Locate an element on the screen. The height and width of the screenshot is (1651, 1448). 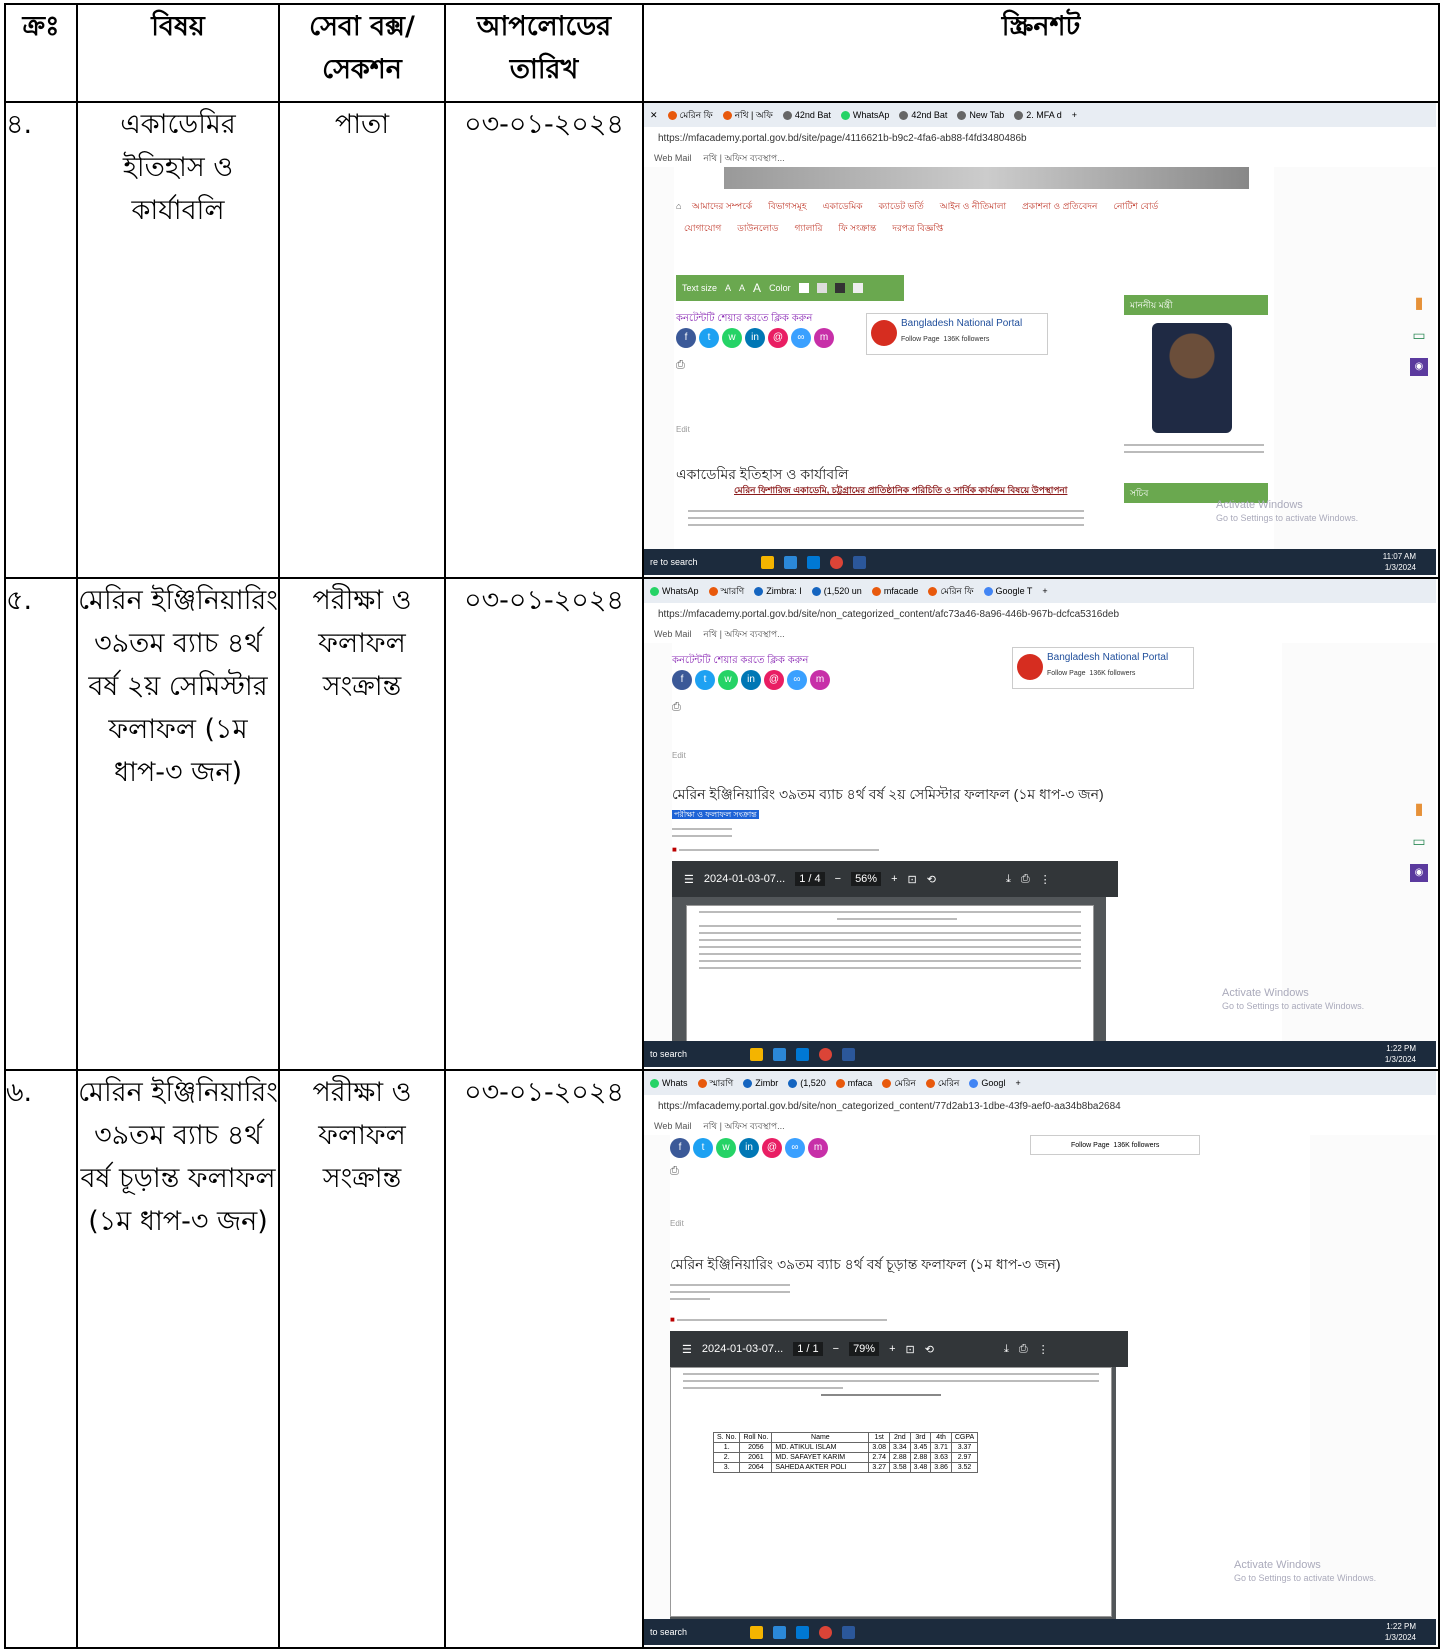
side-widgets: ▮ ▭ ◉ is located at coordinates (1419, 840).